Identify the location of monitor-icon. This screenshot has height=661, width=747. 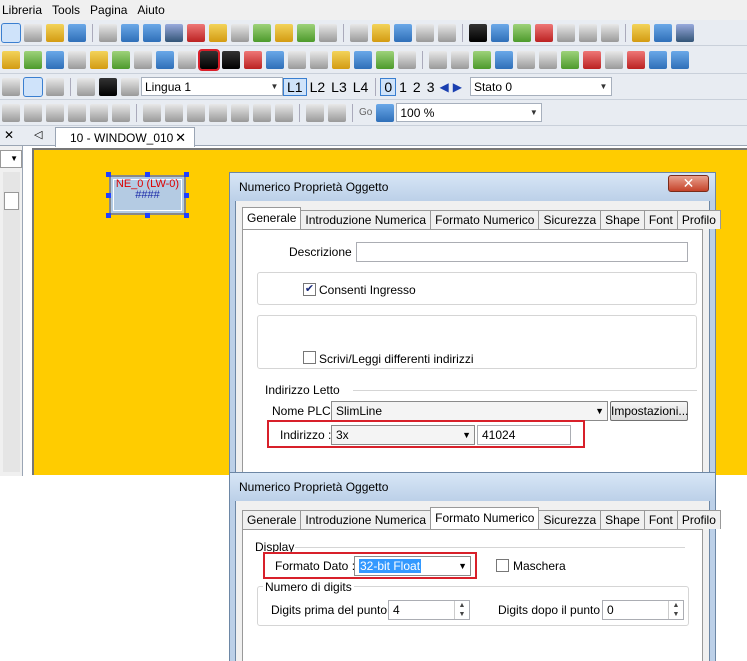
(130, 32).